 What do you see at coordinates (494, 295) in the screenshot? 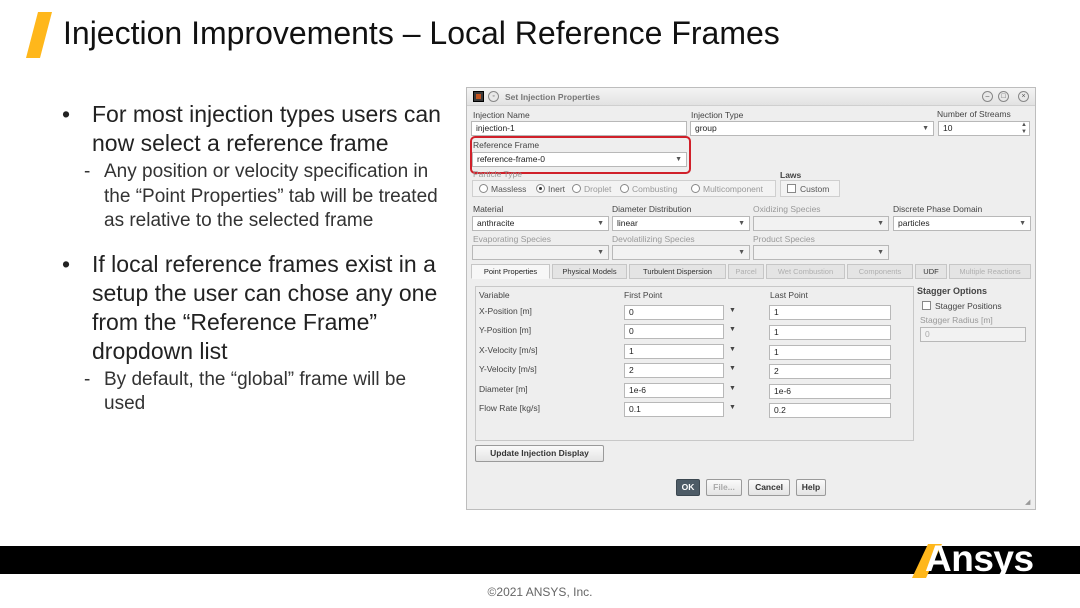
I see `column-header-variable: Variable` at bounding box center [494, 295].